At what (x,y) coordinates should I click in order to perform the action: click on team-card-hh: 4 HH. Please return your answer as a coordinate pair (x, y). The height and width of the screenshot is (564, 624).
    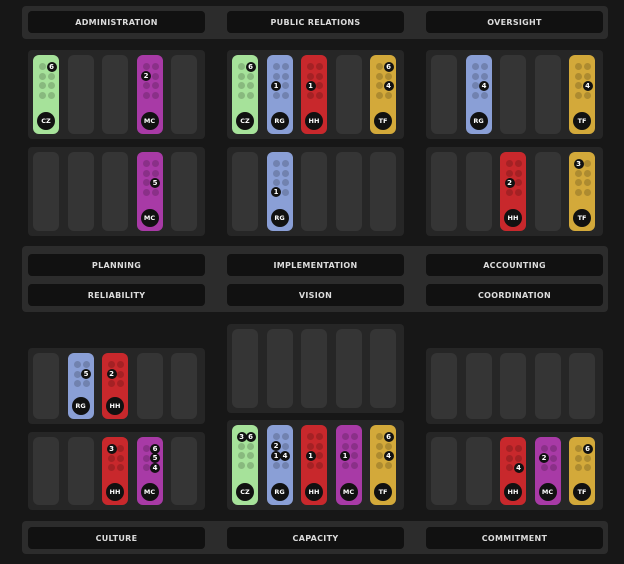
    Looking at the image, I should click on (513, 471).